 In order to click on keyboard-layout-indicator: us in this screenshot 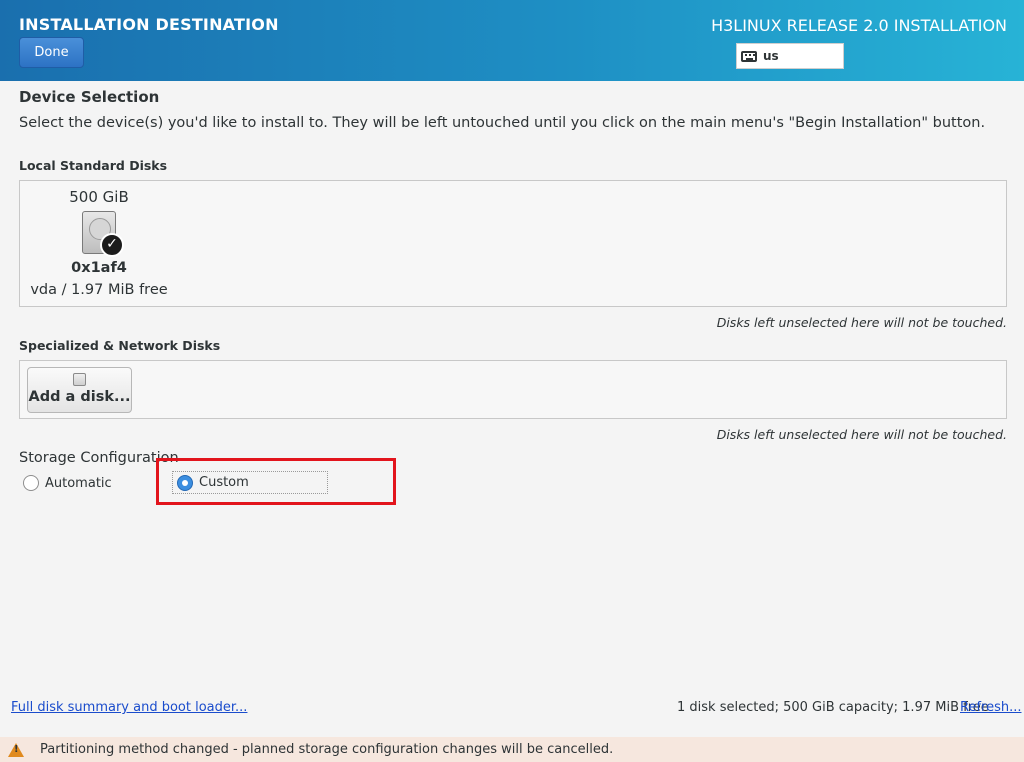, I will do `click(790, 56)`.